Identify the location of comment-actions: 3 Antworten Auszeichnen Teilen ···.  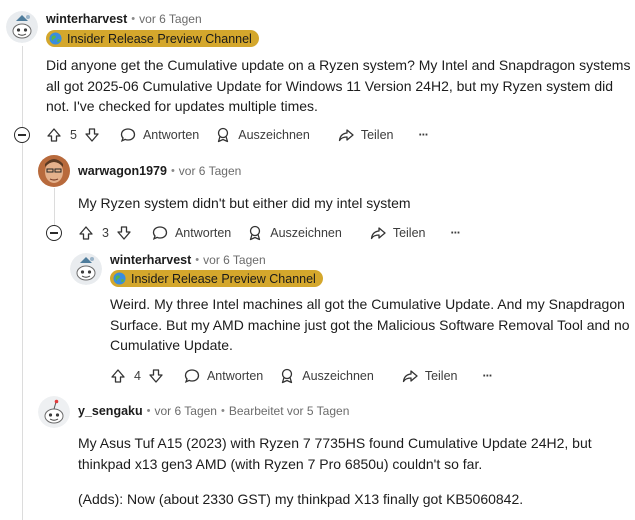
(269, 233).